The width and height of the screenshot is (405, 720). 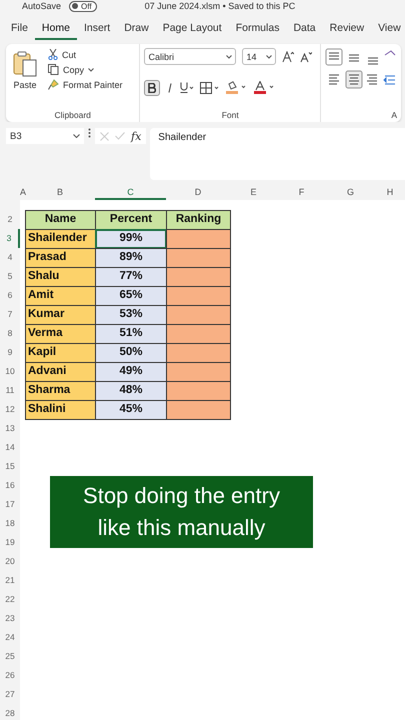 I want to click on table-header-cell: Ranking, so click(x=198, y=220).